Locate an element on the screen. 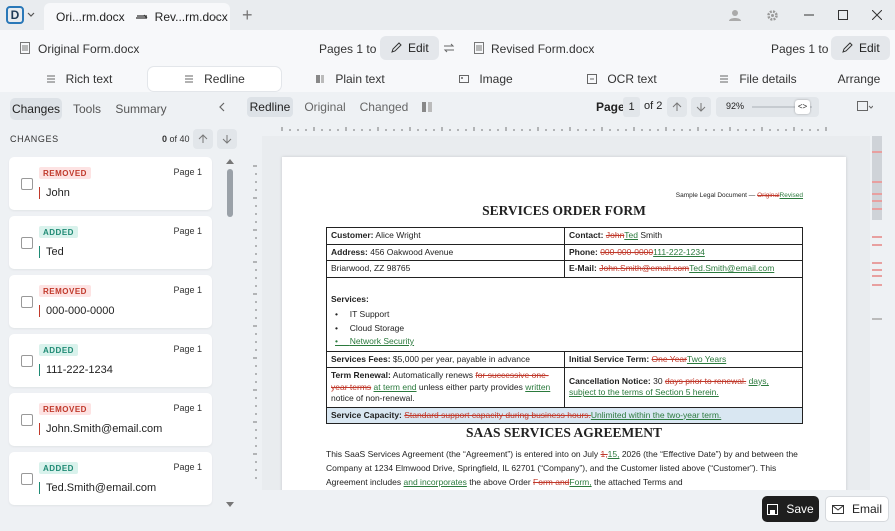  tab-changes: Changes is located at coordinates (36, 109).